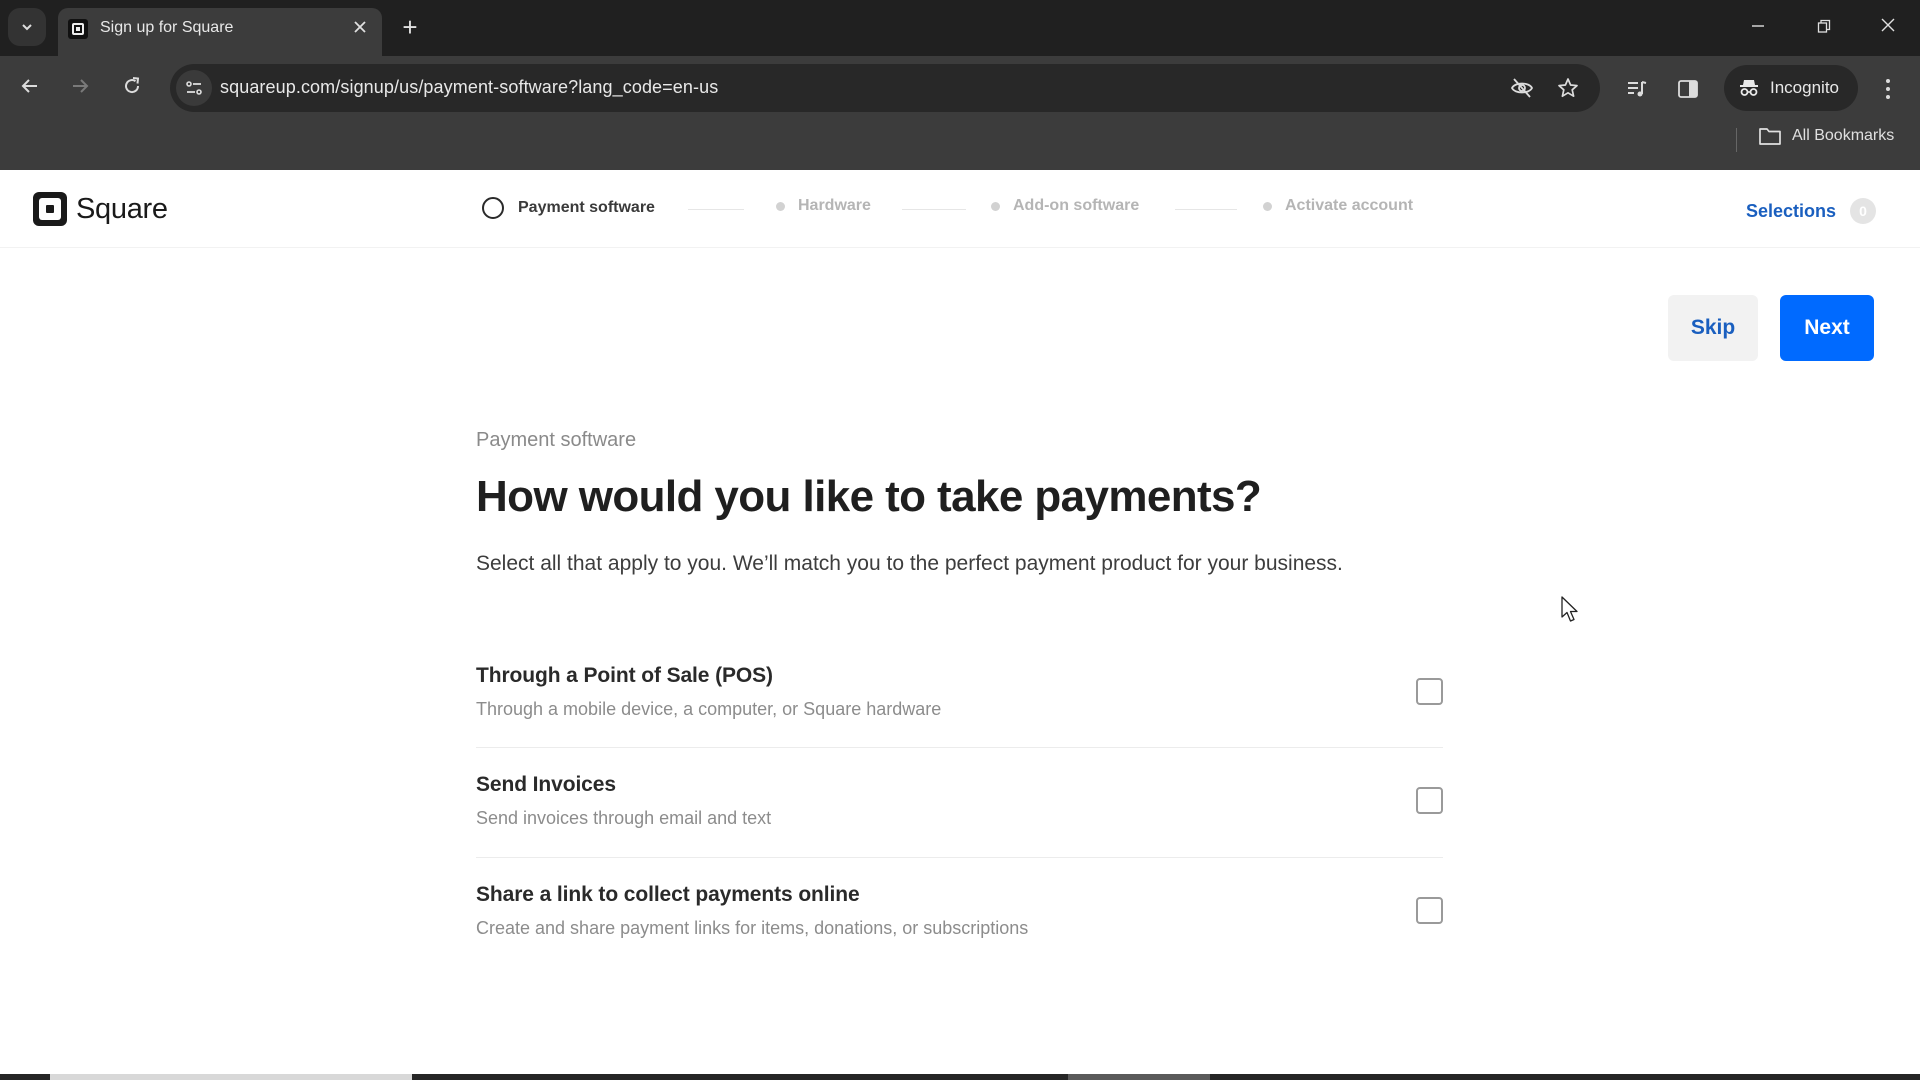 This screenshot has width=1920, height=1080. Describe the element at coordinates (1076, 205) in the screenshot. I see `step-label: Add-on software` at that location.